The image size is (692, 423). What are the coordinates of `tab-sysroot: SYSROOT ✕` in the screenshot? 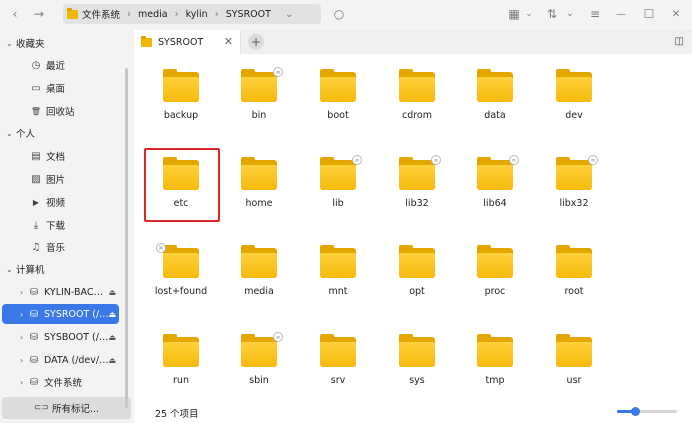 It's located at (187, 42).